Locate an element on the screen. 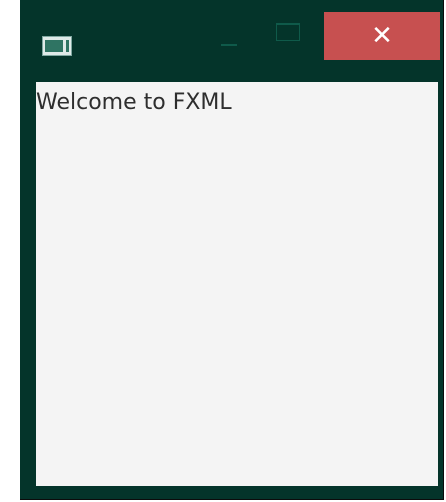 The height and width of the screenshot is (502, 446). maximize-button is located at coordinates (291, 36).